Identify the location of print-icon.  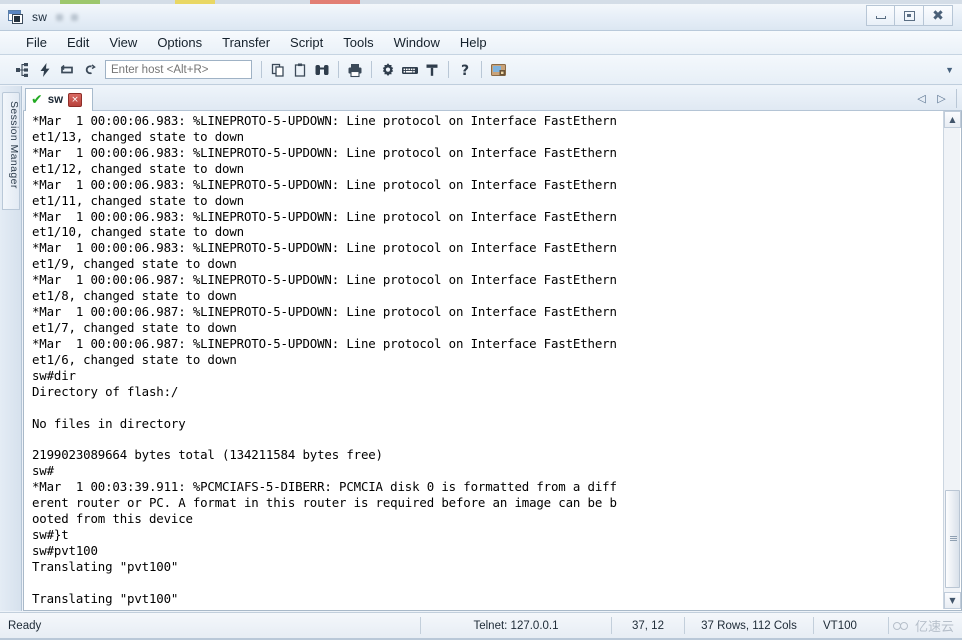
(355, 70).